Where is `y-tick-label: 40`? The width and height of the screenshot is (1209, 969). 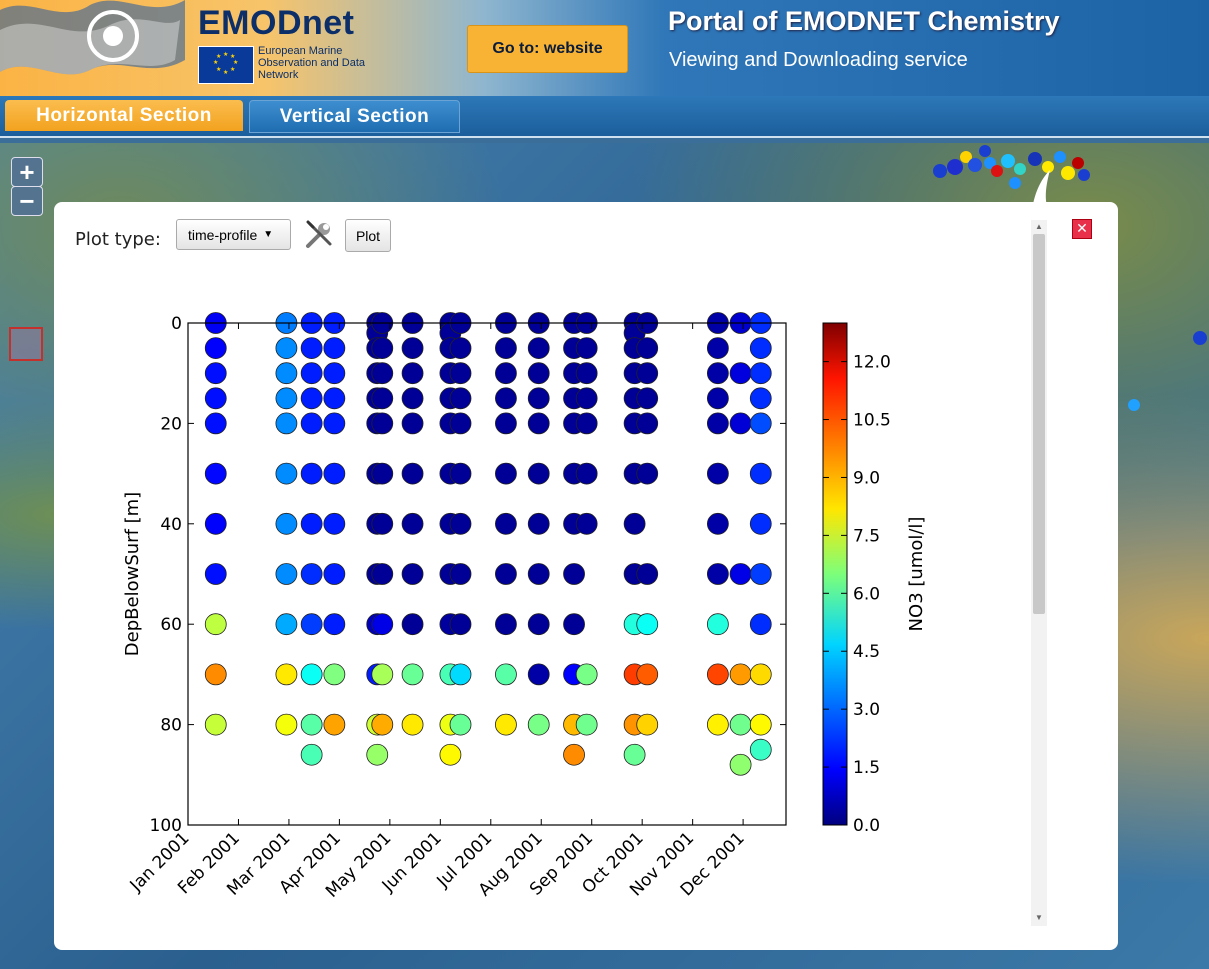
y-tick-label: 40 is located at coordinates (171, 525).